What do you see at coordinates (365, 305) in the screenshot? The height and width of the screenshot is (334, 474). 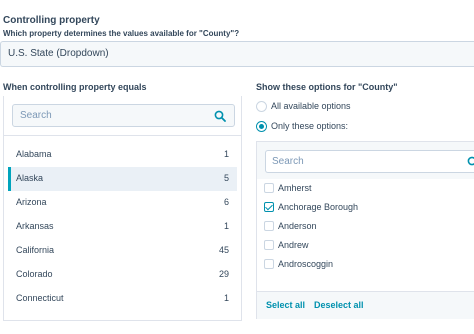 I see `options-footer: Select all Deselect all` at bounding box center [365, 305].